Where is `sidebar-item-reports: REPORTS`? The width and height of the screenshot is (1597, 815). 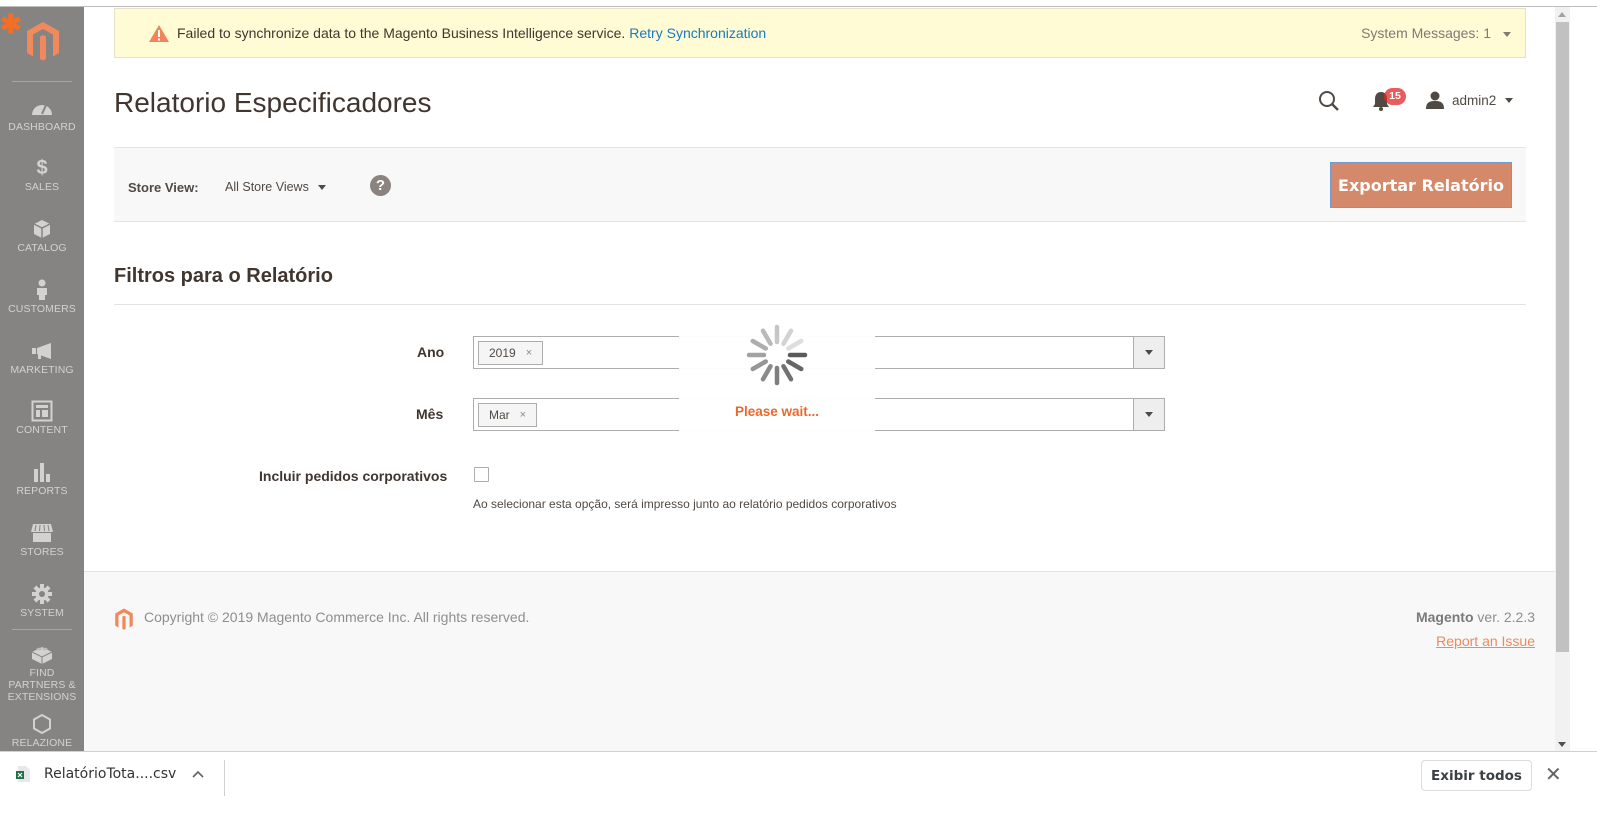 sidebar-item-reports: REPORTS is located at coordinates (42, 479).